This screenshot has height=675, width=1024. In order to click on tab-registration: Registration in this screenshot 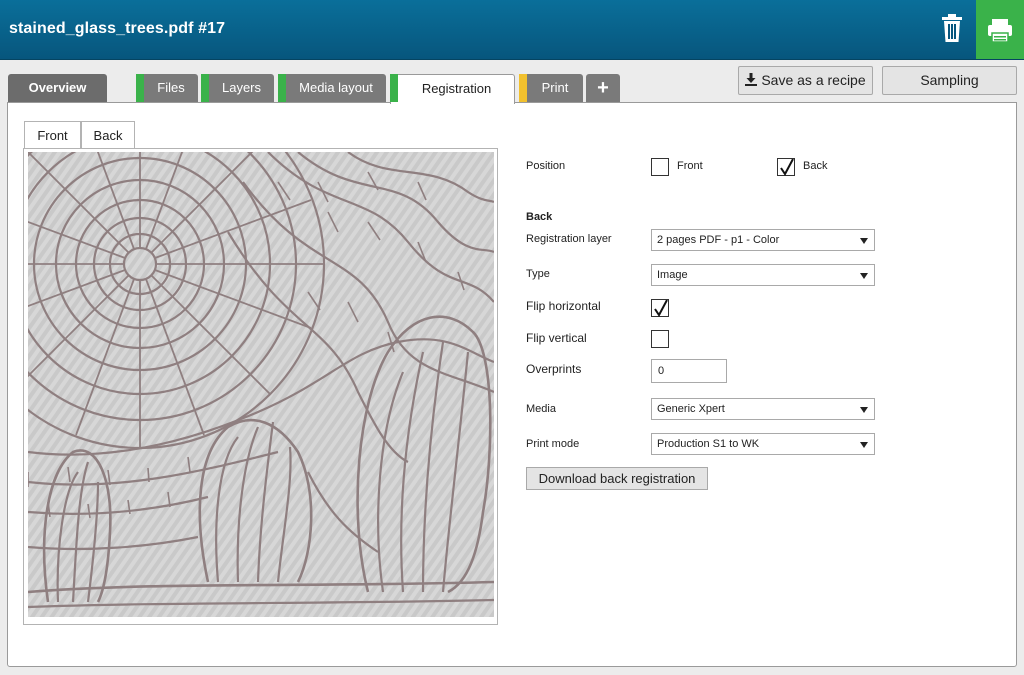, I will do `click(452, 89)`.